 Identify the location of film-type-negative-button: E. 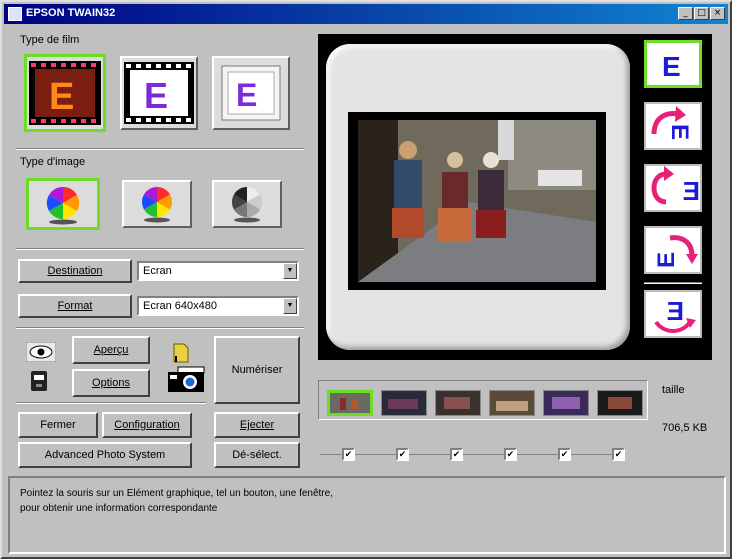
(65, 93).